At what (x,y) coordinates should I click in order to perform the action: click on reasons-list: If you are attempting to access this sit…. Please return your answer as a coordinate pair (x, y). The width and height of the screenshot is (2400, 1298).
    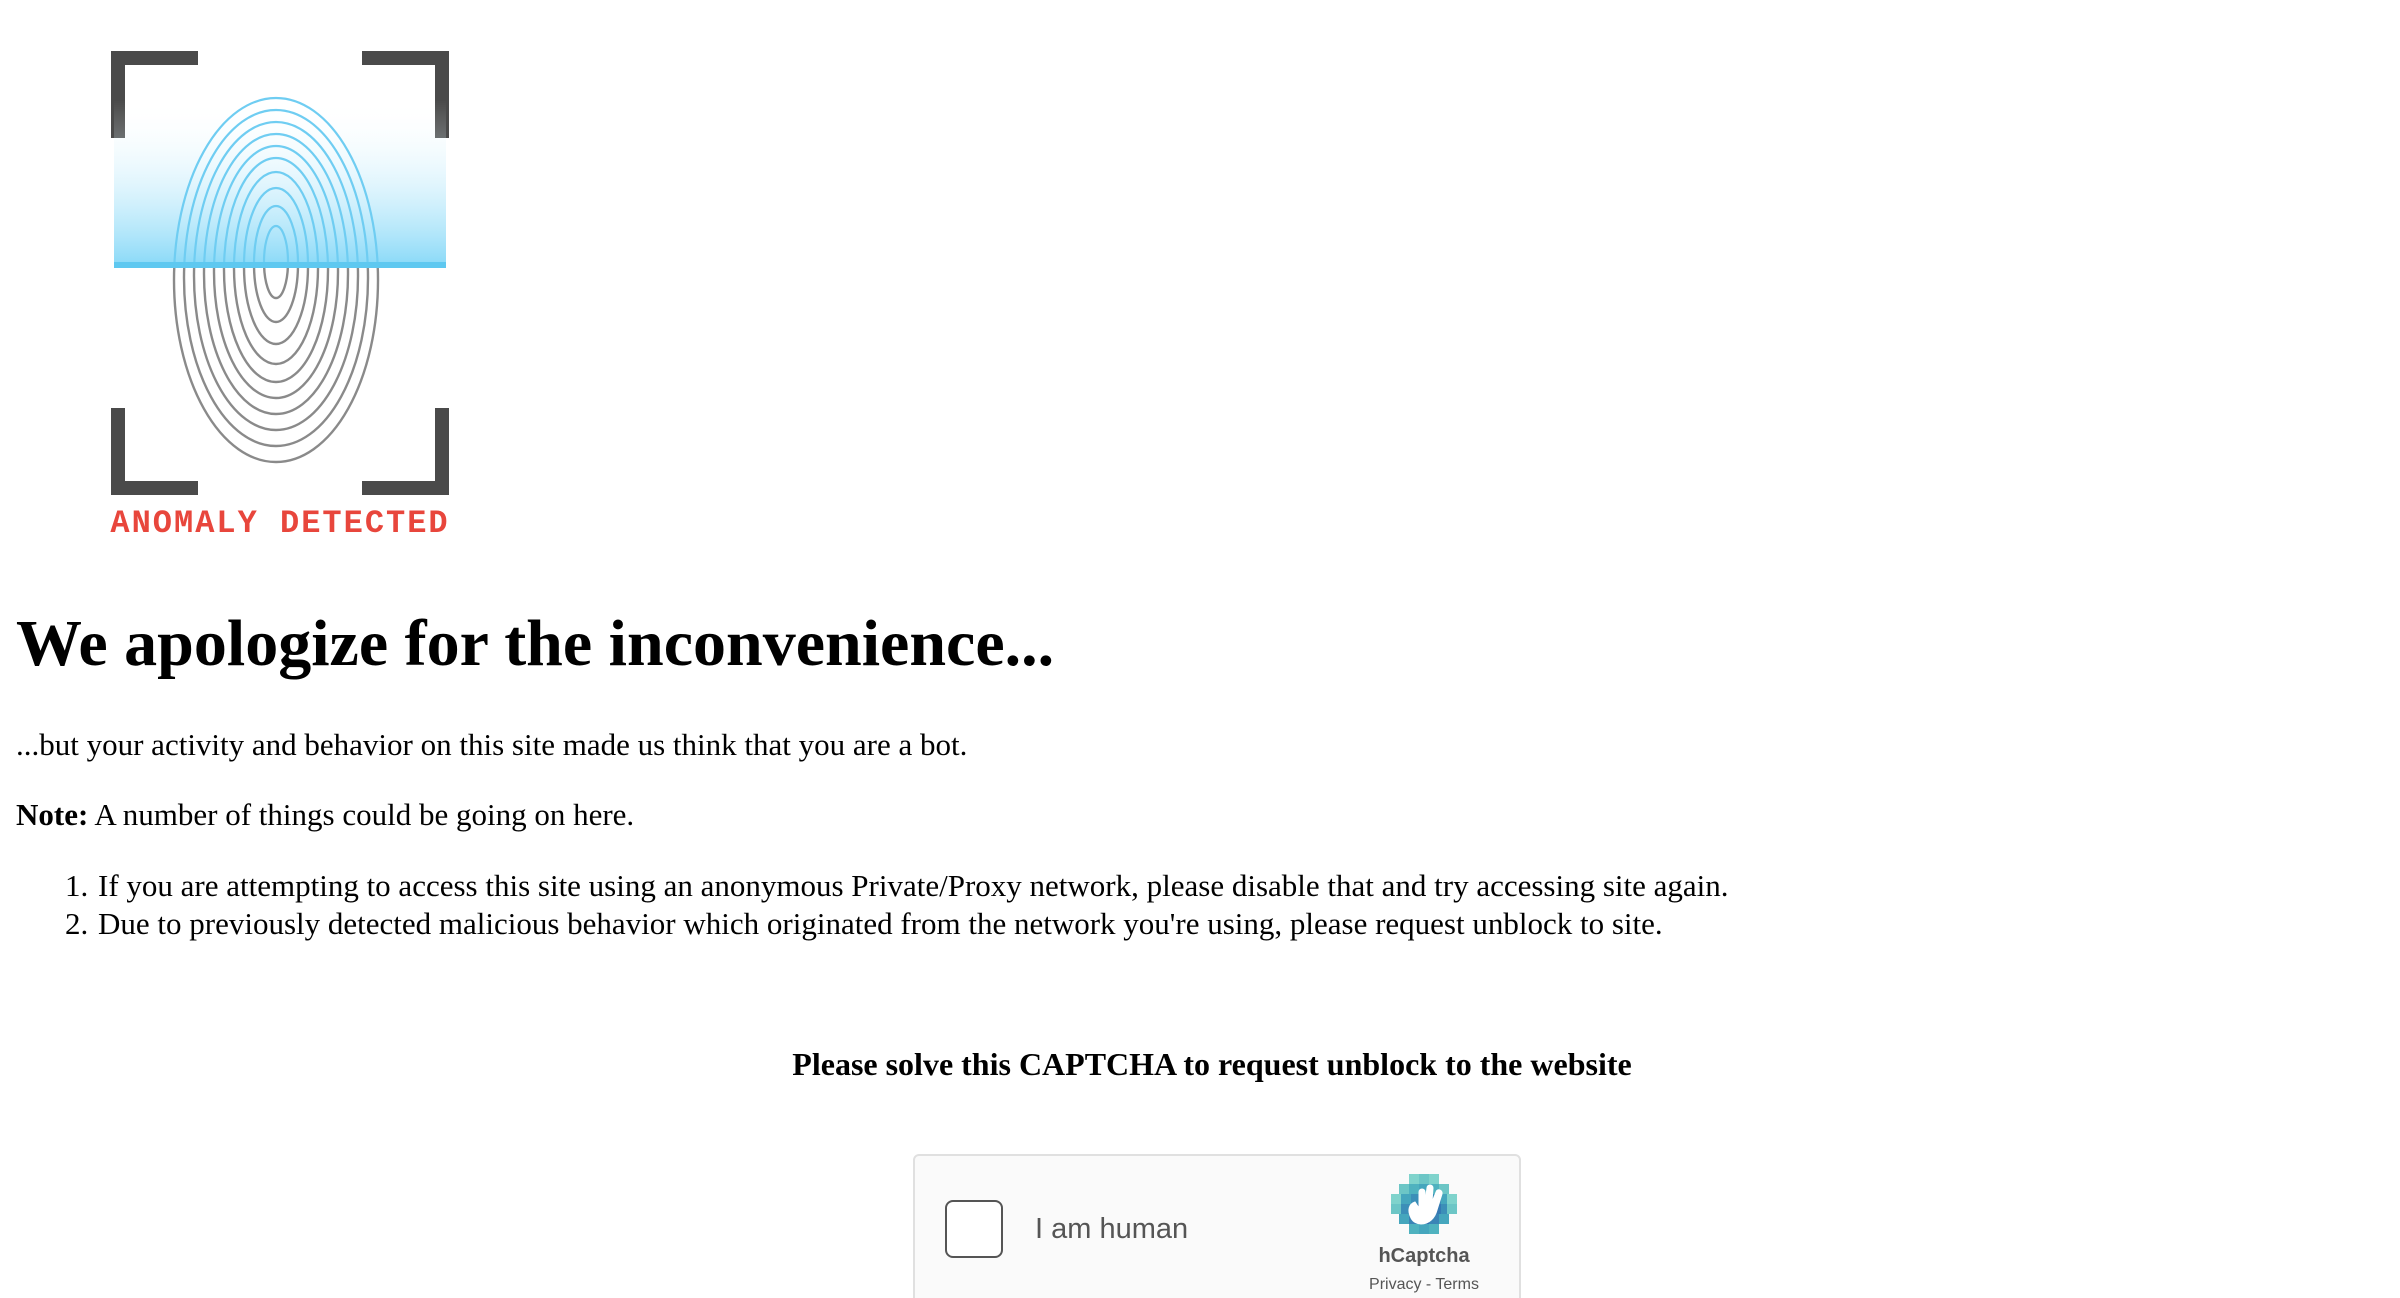
    Looking at the image, I should click on (864, 905).